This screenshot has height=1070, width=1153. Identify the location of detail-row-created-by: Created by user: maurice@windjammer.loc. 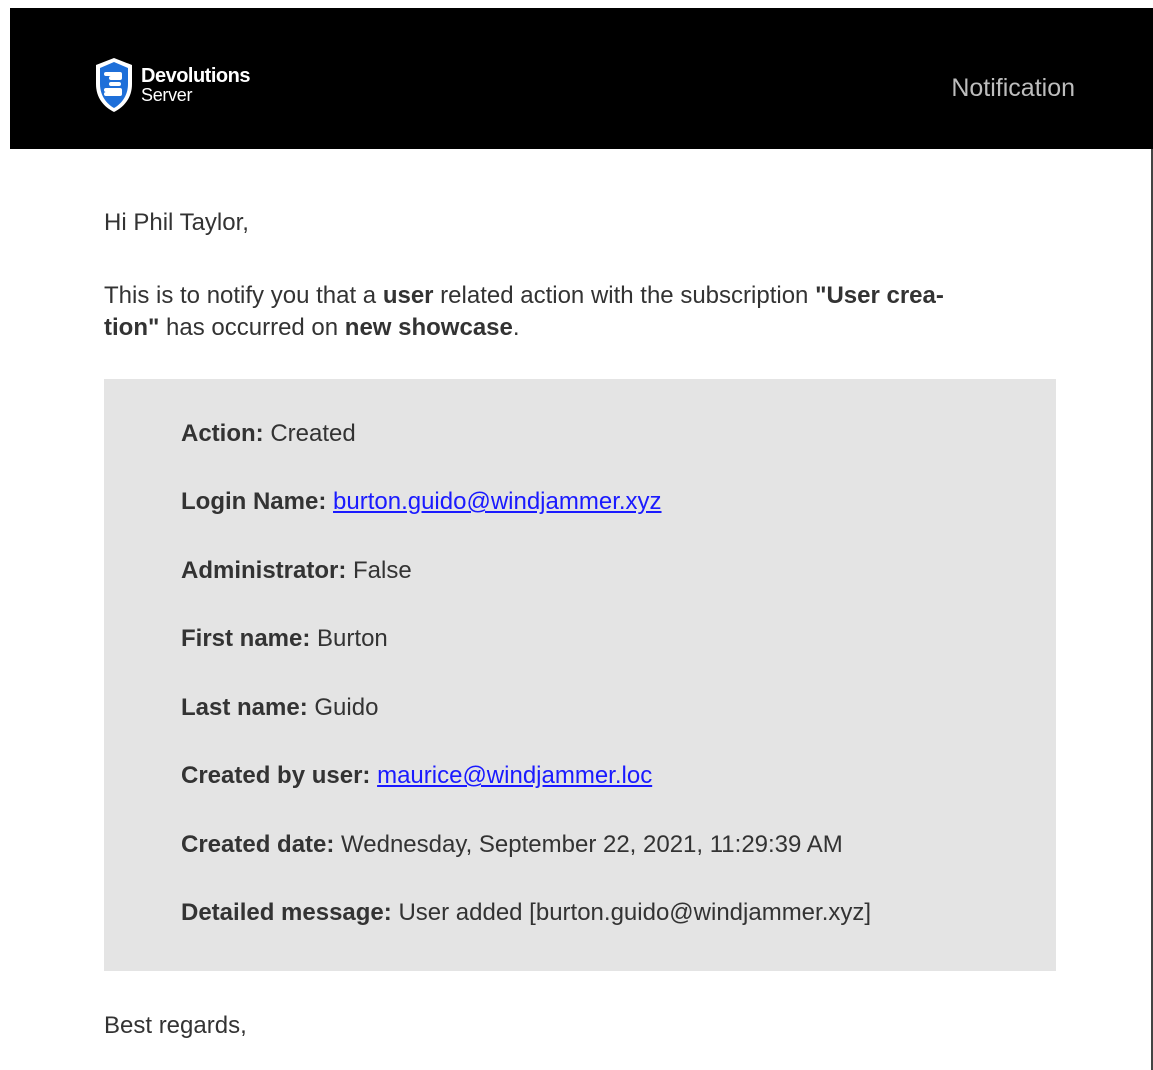
(416, 776).